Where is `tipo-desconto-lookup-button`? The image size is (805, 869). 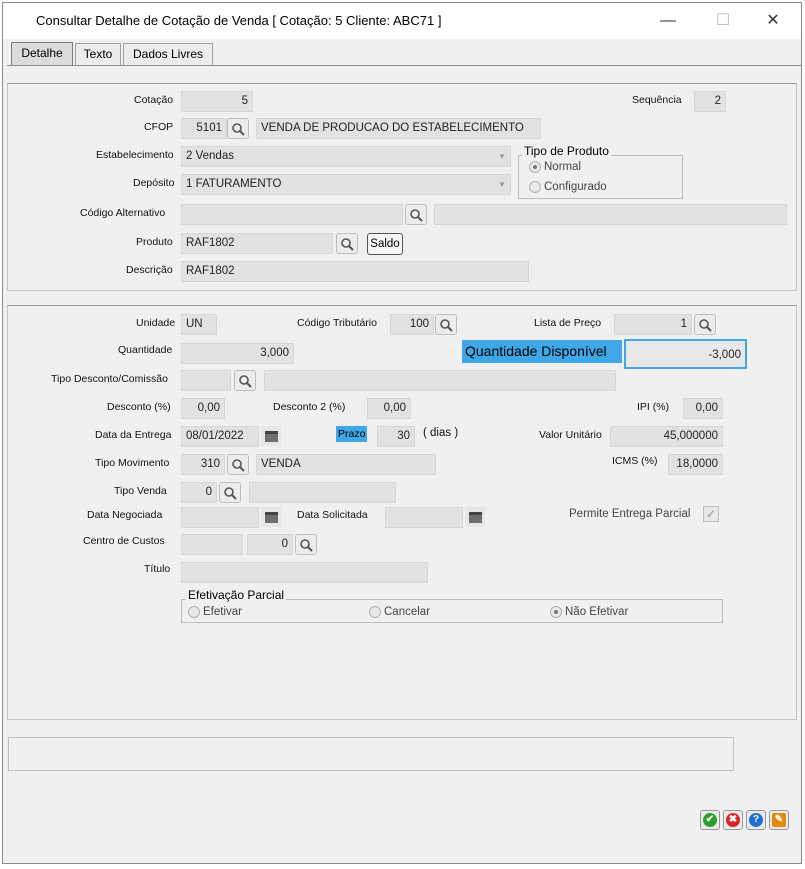 tipo-desconto-lookup-button is located at coordinates (245, 380).